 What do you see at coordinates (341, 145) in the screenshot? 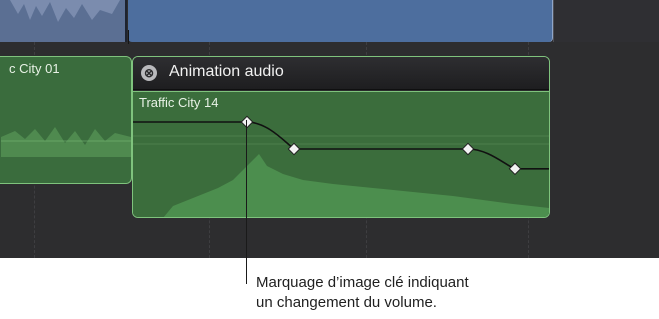
I see `volume-curve` at bounding box center [341, 145].